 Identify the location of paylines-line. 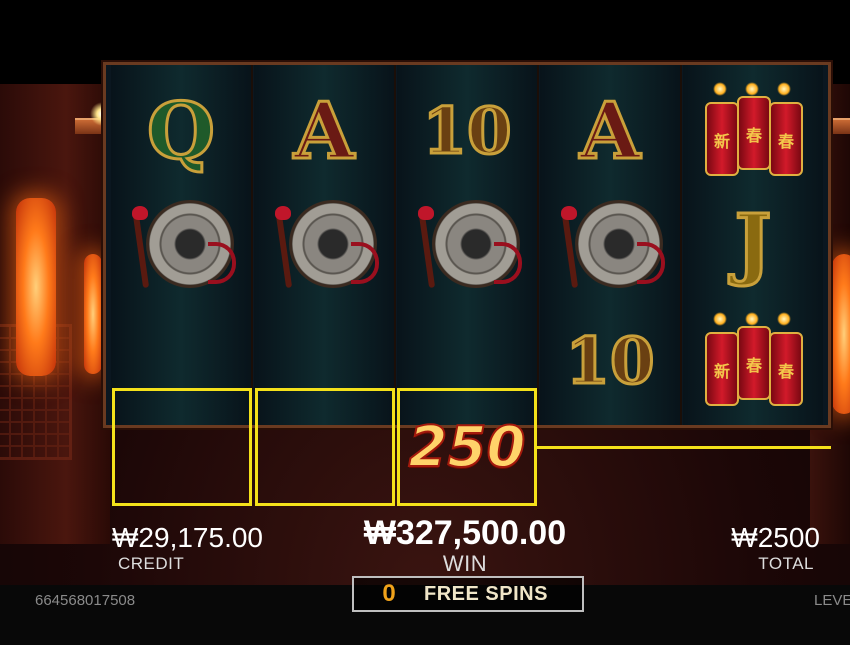
(684, 447).